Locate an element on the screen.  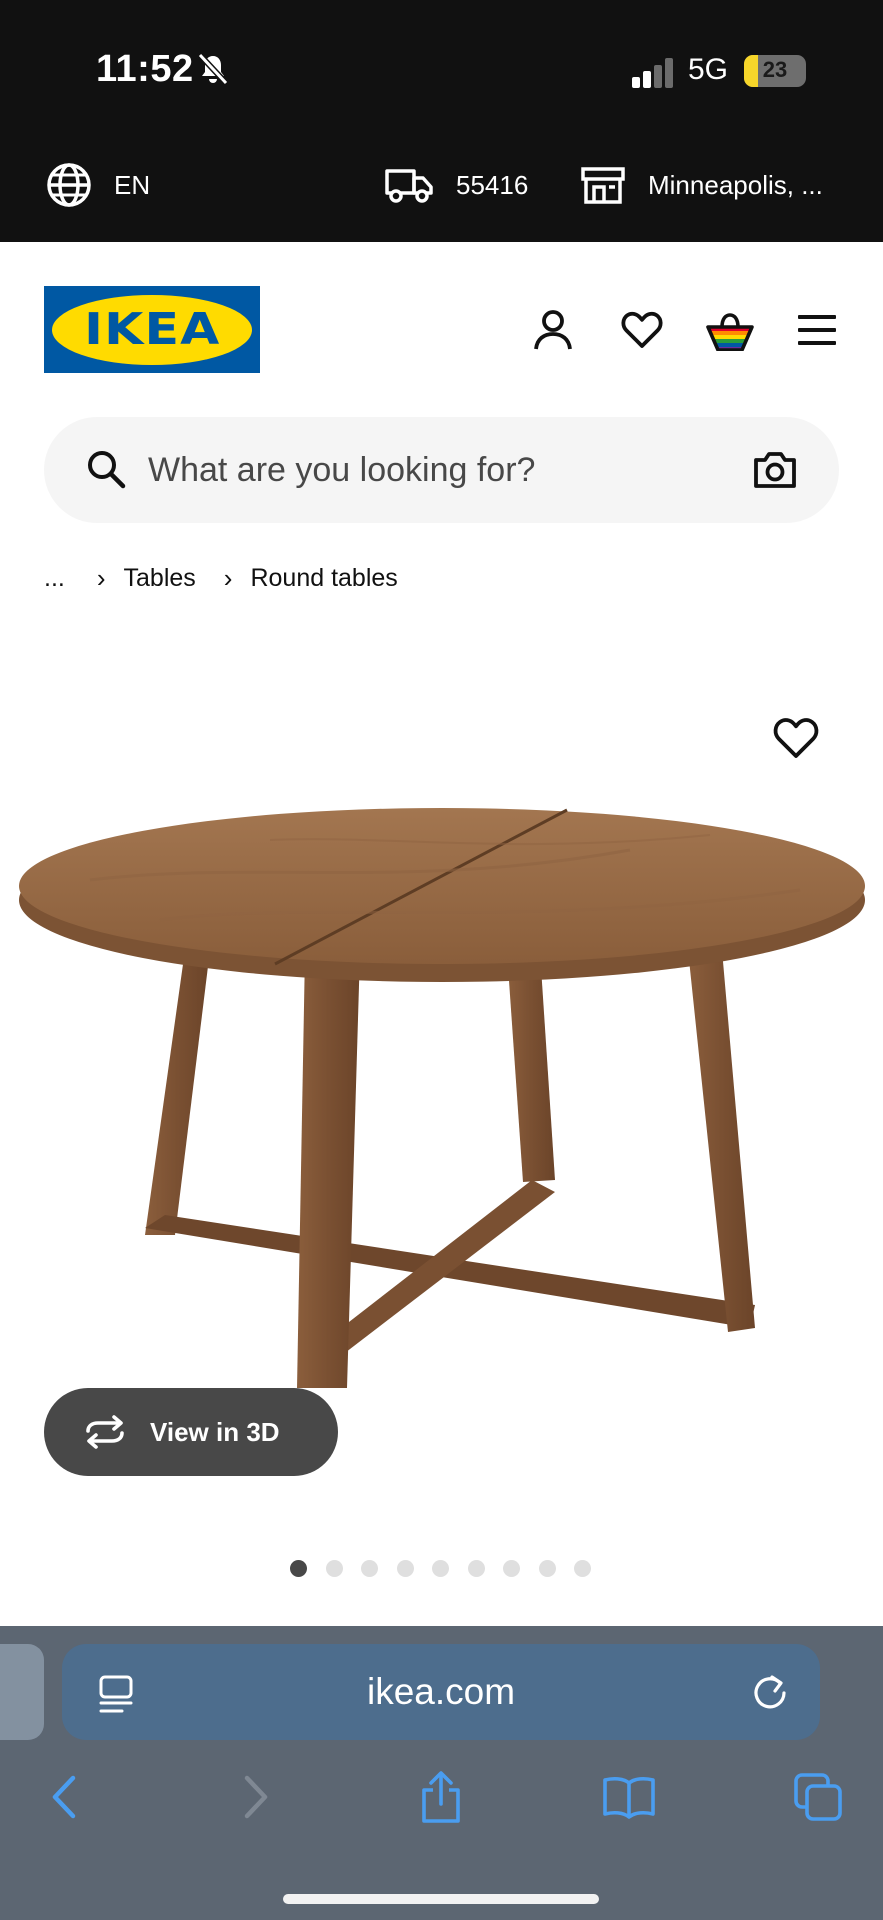
address-bar: ikea.com is located at coordinates (441, 1692).